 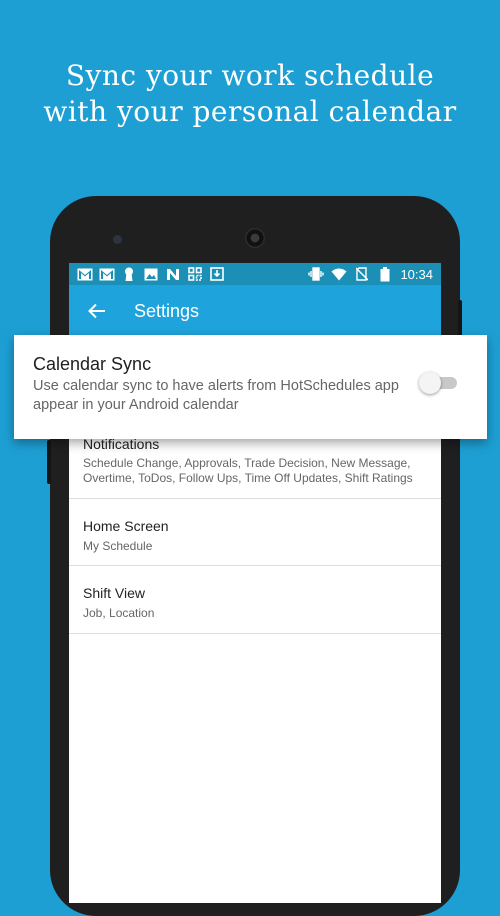 I want to click on system-icons: 10:34, so click(x=370, y=274).